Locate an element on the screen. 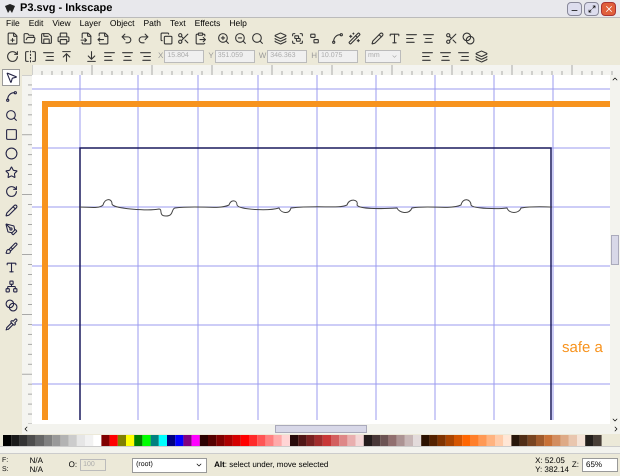 The width and height of the screenshot is (620, 476). menu-item: Text is located at coordinates (178, 23).